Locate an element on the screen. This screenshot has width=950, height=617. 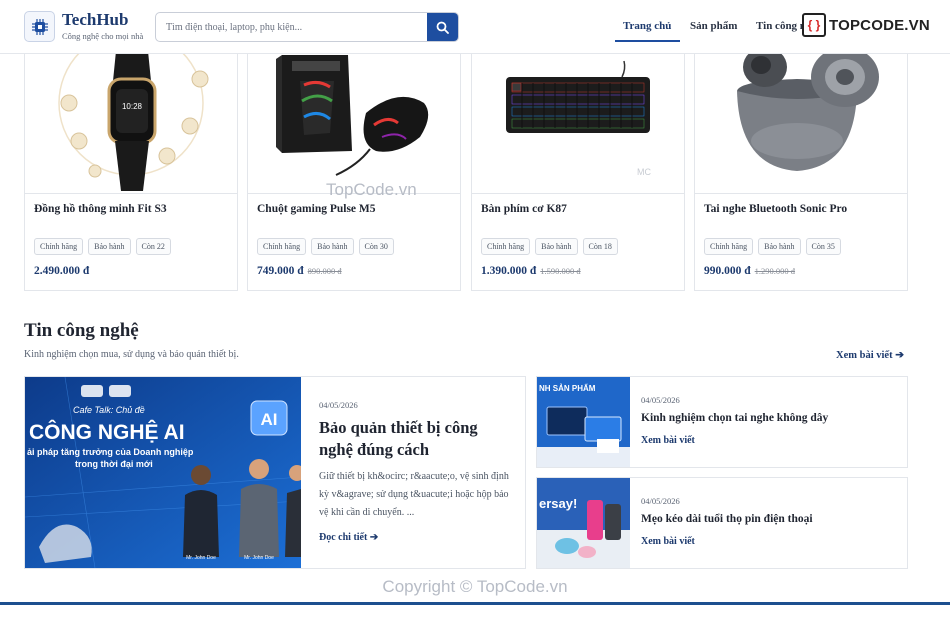
article-title: Mẹo kéo dài tuổi thọ pin điện thoại is located at coordinates (727, 519).